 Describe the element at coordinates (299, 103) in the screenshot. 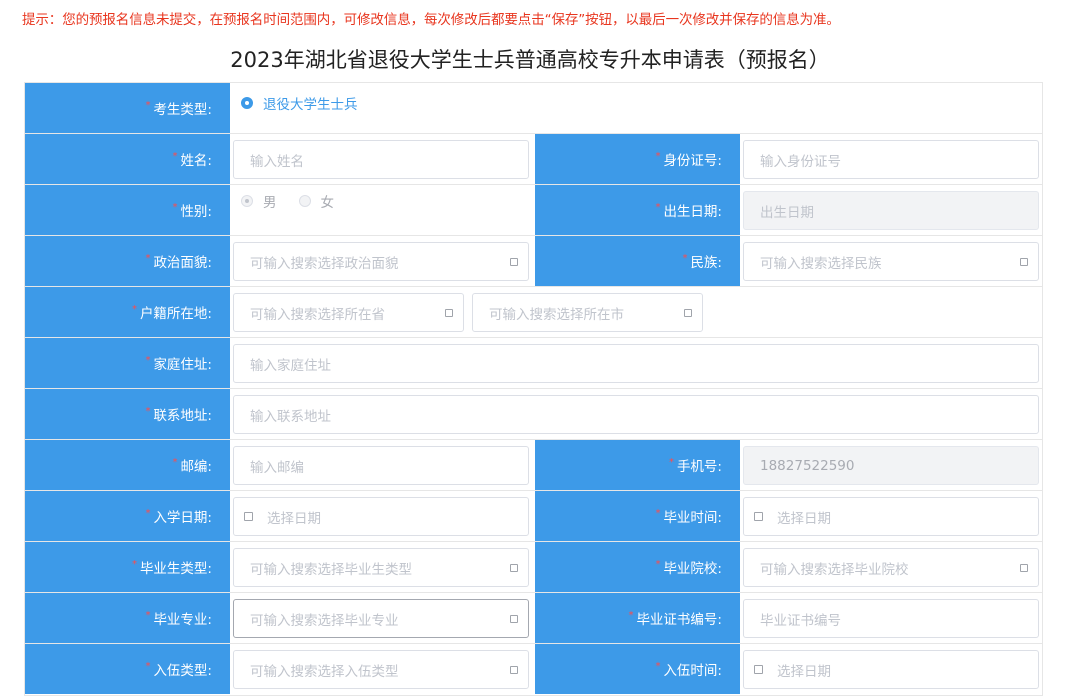

I see `radio-exam-type-veteran: 退役大学生士兵` at that location.